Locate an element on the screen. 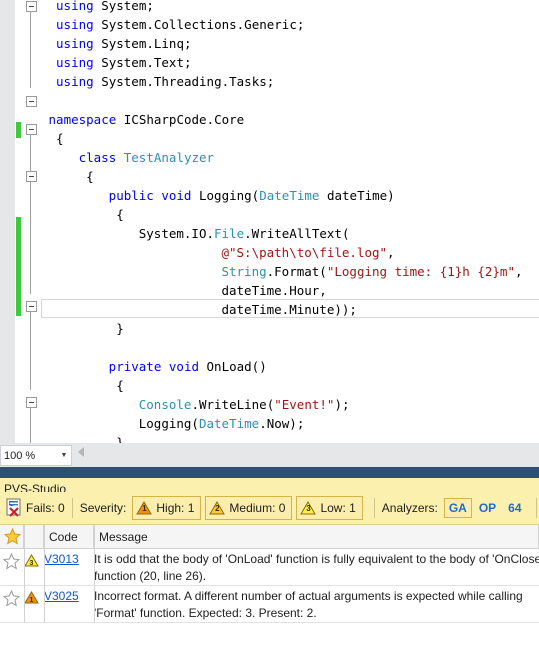 Image resolution: width=539 pixels, height=647 pixels. code-token: class is located at coordinates (101, 157).